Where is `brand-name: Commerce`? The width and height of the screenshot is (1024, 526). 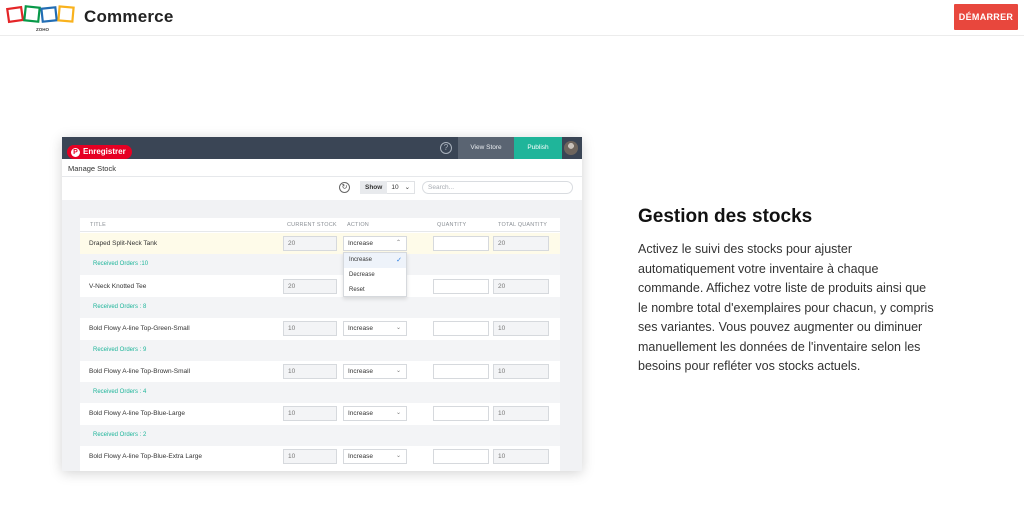 brand-name: Commerce is located at coordinates (129, 16).